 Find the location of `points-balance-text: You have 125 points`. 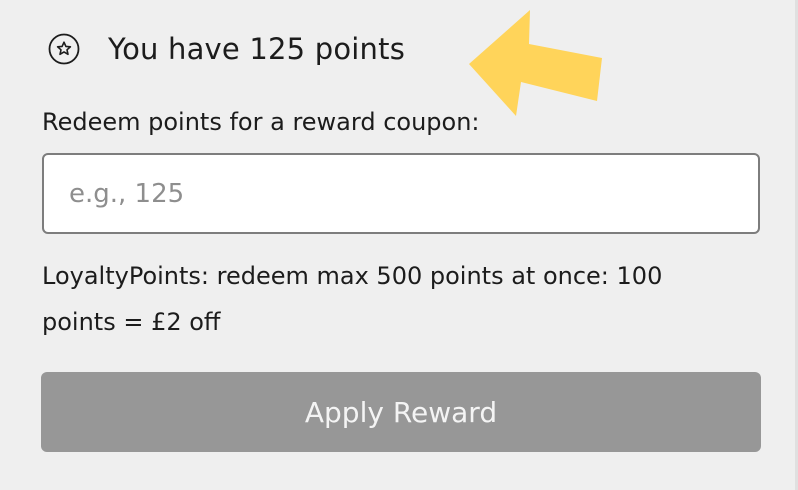

points-balance-text: You have 125 points is located at coordinates (257, 49).